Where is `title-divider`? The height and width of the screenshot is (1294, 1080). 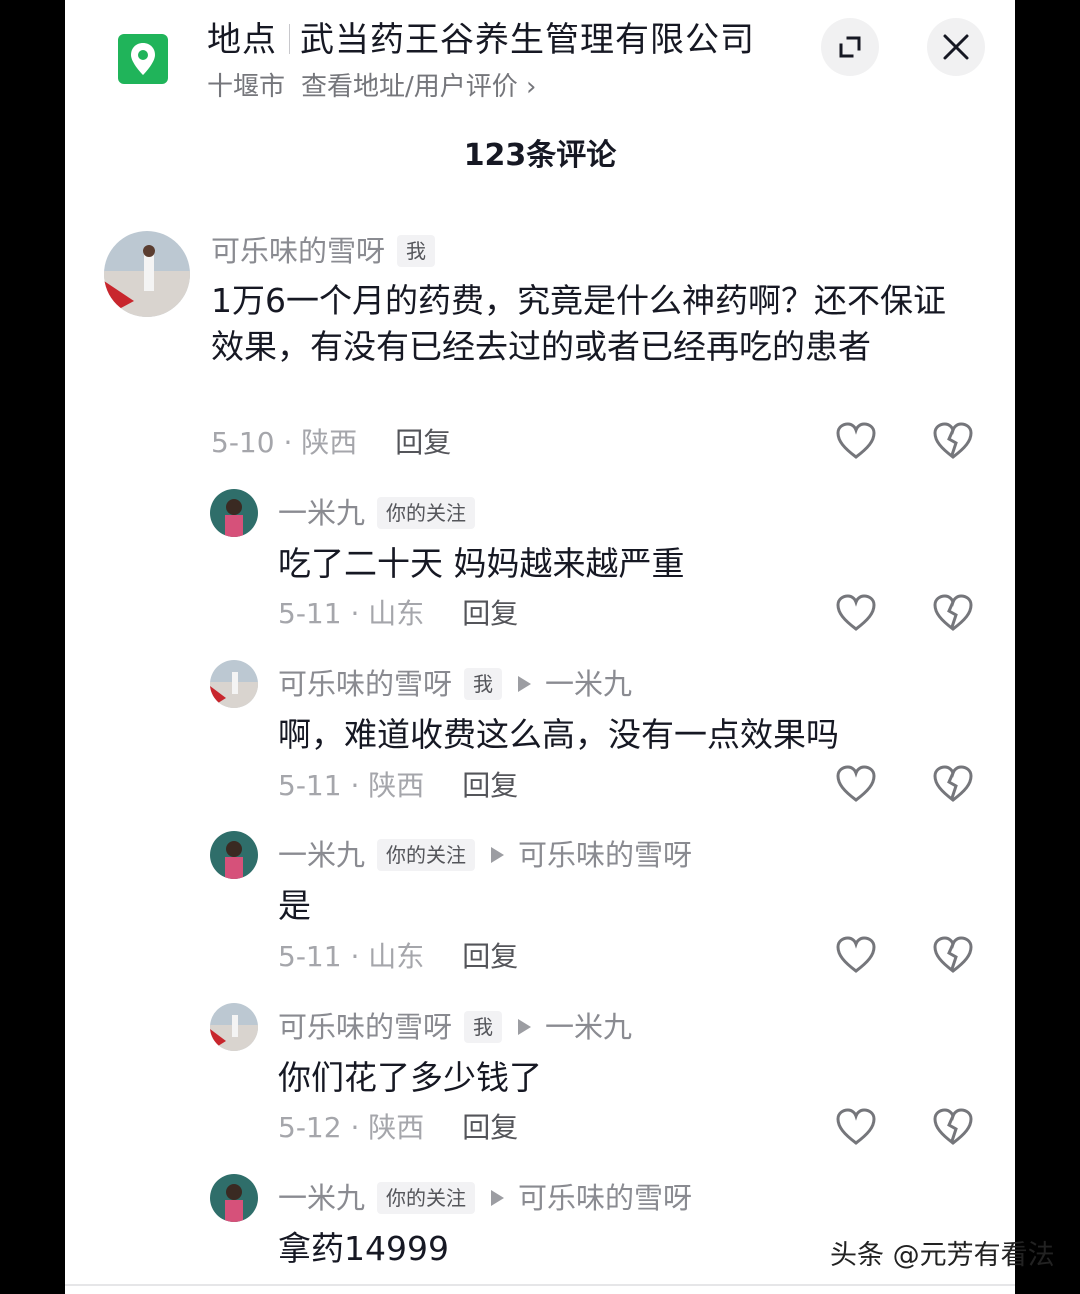
title-divider is located at coordinates (289, 39).